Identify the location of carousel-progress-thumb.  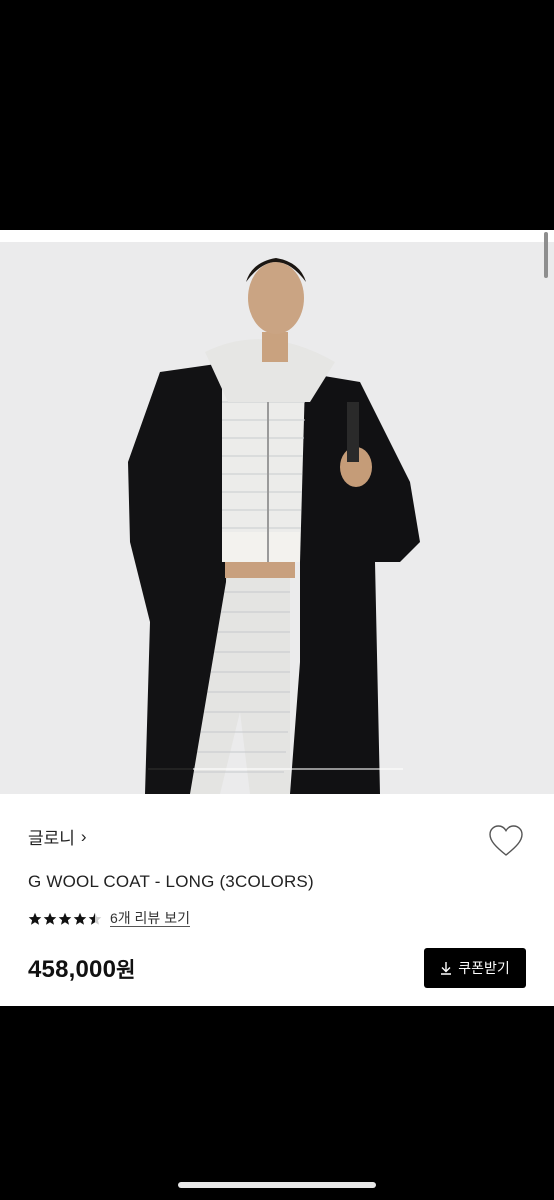
(170, 769).